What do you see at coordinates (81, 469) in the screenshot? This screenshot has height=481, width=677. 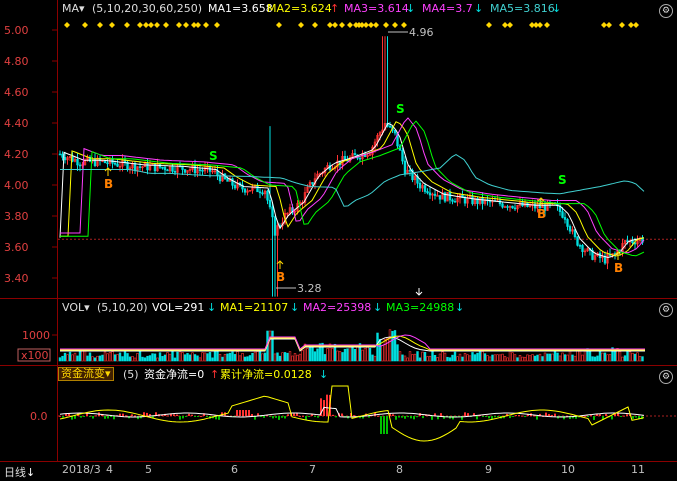 I see `timeline-start-label: 2018/3` at bounding box center [81, 469].